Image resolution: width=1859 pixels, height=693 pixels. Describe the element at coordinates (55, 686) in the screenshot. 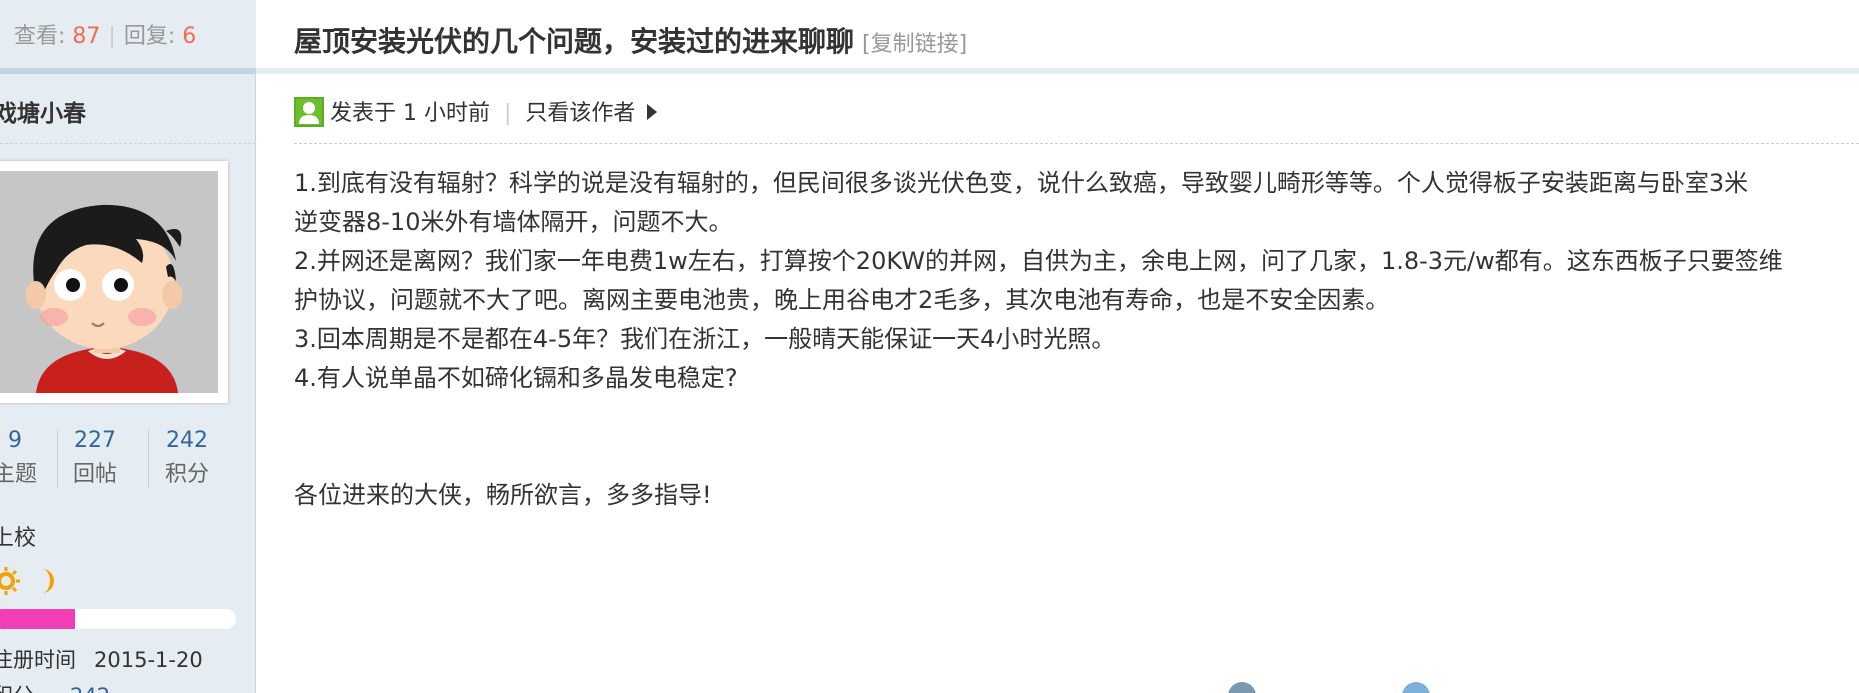

I see `points-row: 积分 242` at that location.